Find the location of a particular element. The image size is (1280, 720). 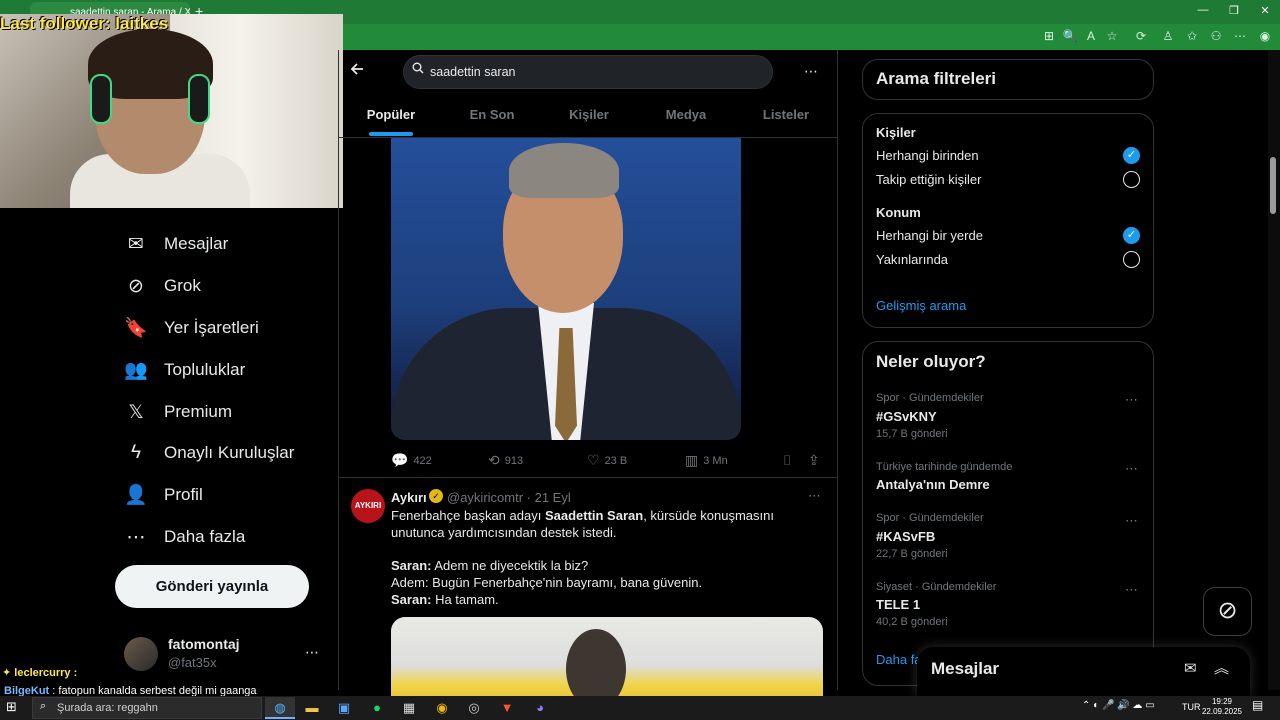

back-arrow-icon is located at coordinates (361, 70).